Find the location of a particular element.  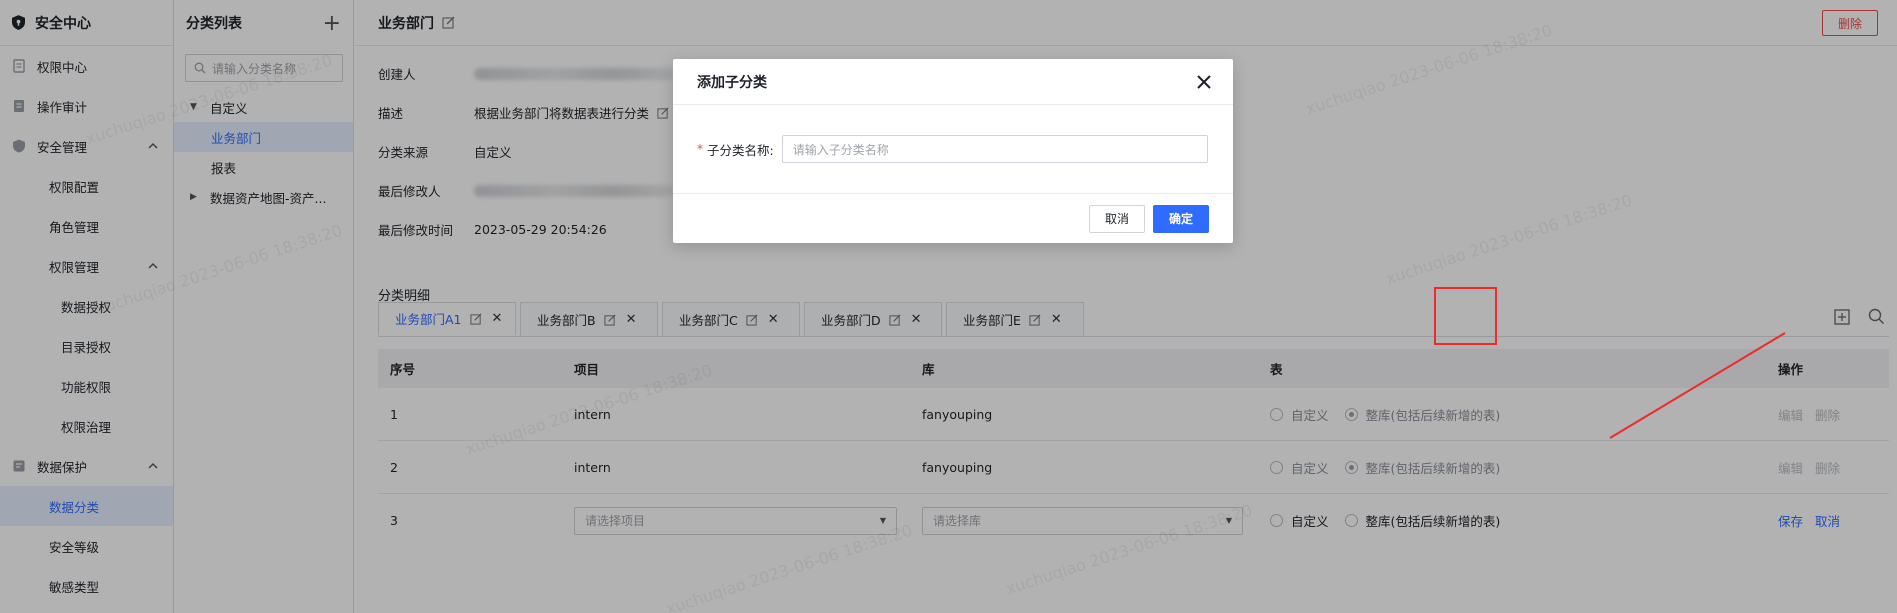

dialog-footer: 取消 确定 is located at coordinates (953, 218).